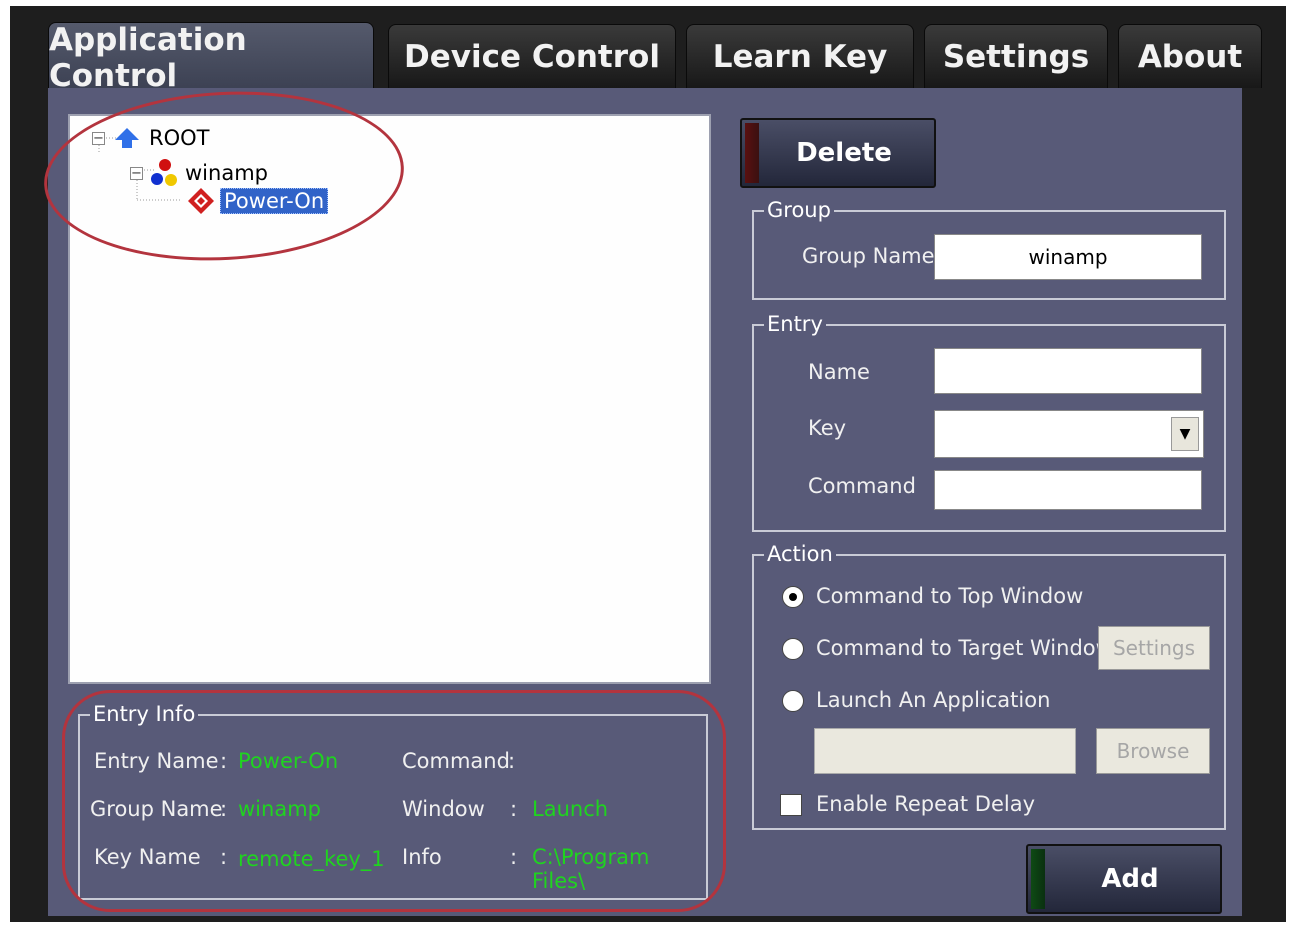 This screenshot has width=1293, height=926. Describe the element at coordinates (532, 56) in the screenshot. I see `tab-device-control: Device Control` at that location.